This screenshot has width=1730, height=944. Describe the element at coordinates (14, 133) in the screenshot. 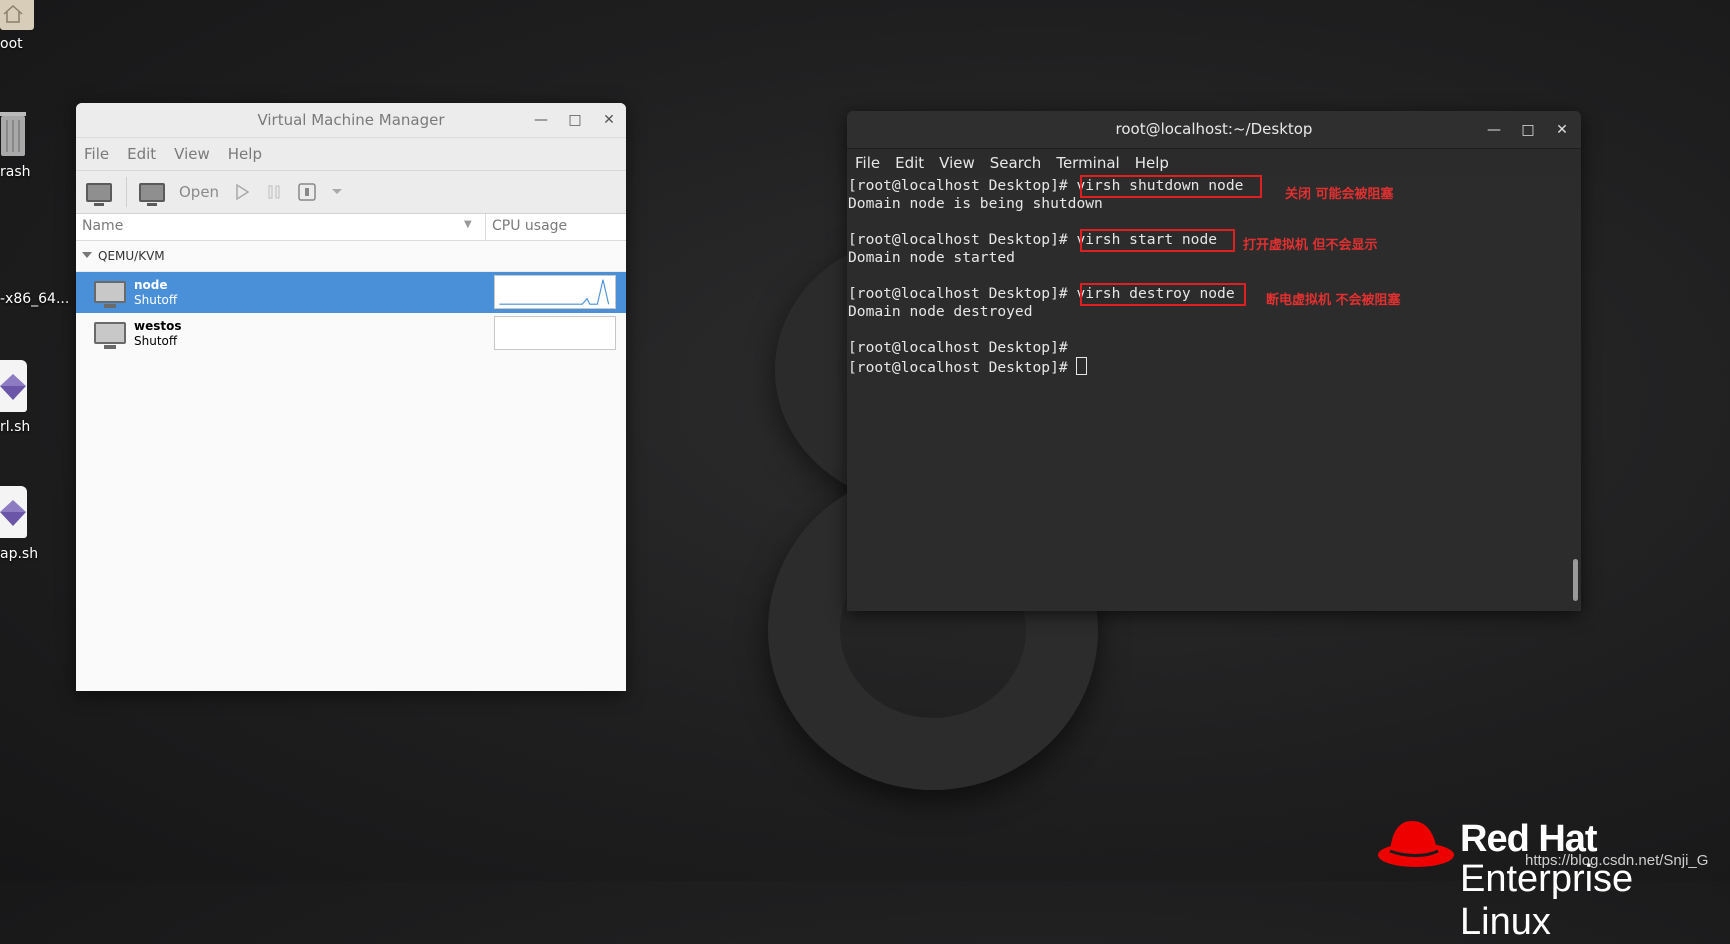

I see `trash-icon` at that location.